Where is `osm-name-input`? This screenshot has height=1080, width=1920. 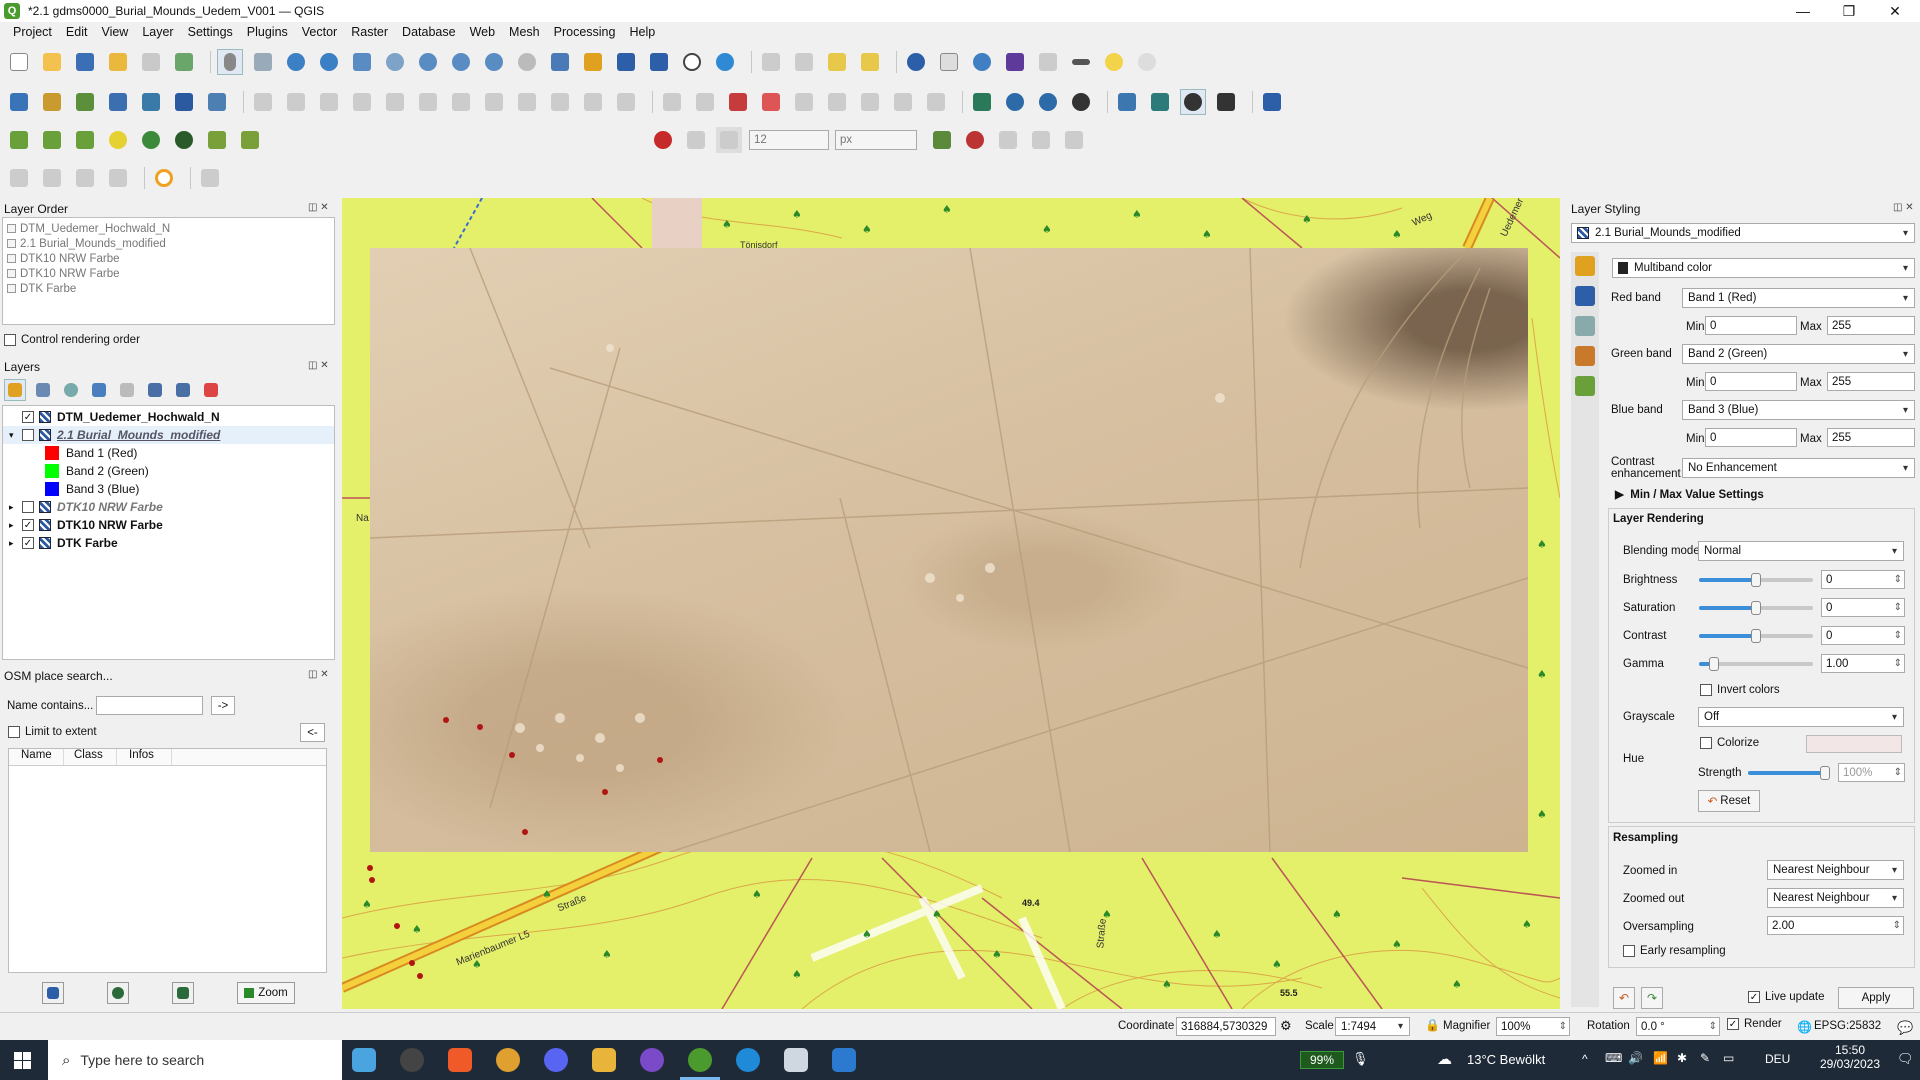 osm-name-input is located at coordinates (149, 705).